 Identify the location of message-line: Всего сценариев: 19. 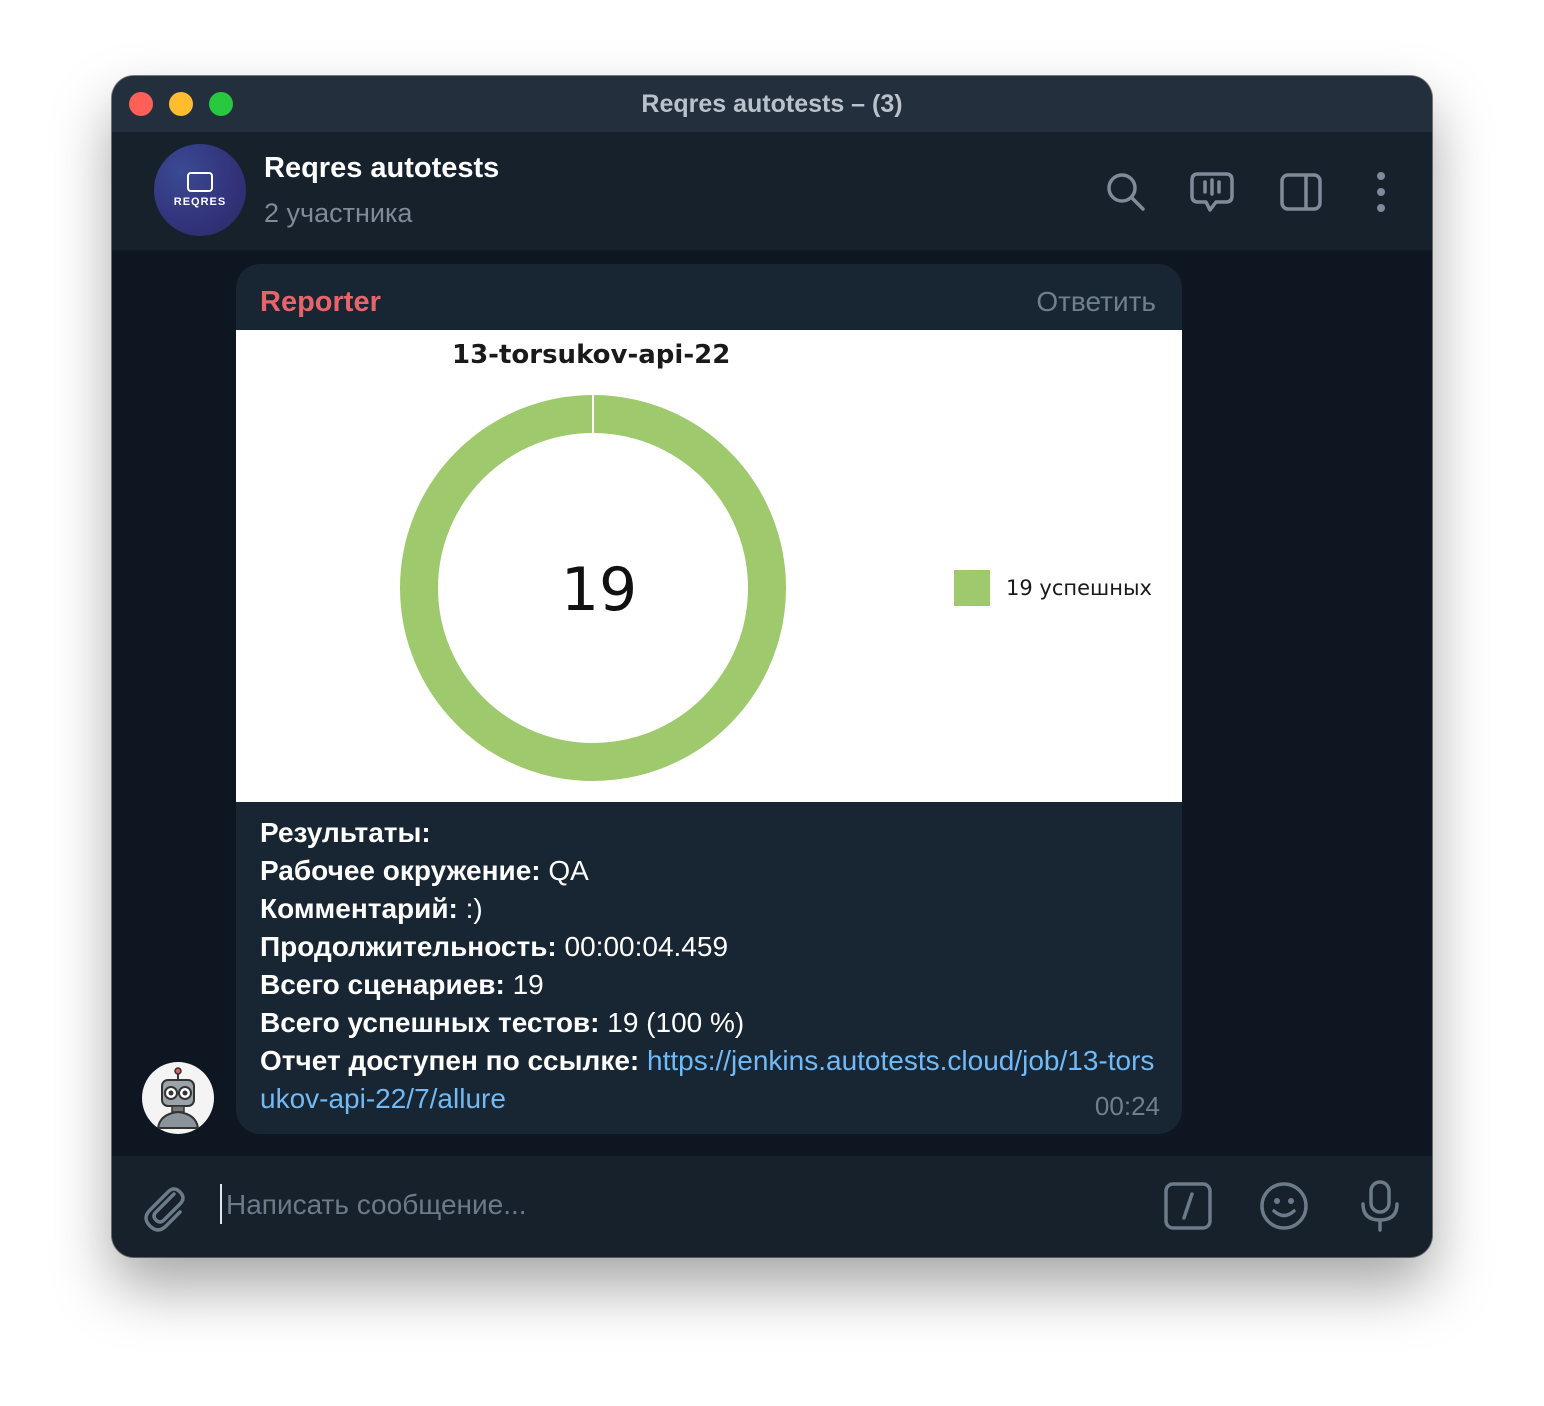
(710, 985).